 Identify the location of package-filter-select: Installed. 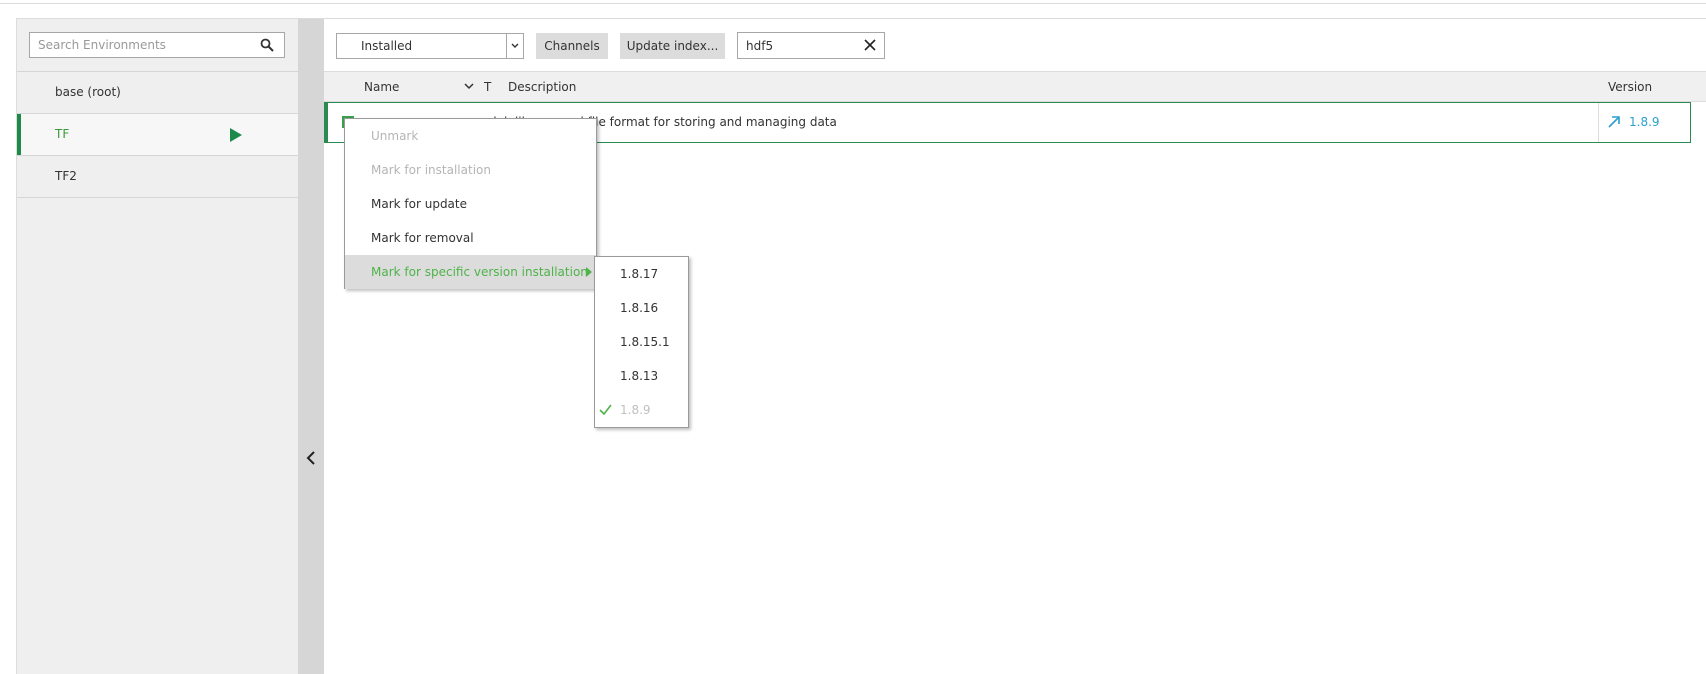
(430, 46).